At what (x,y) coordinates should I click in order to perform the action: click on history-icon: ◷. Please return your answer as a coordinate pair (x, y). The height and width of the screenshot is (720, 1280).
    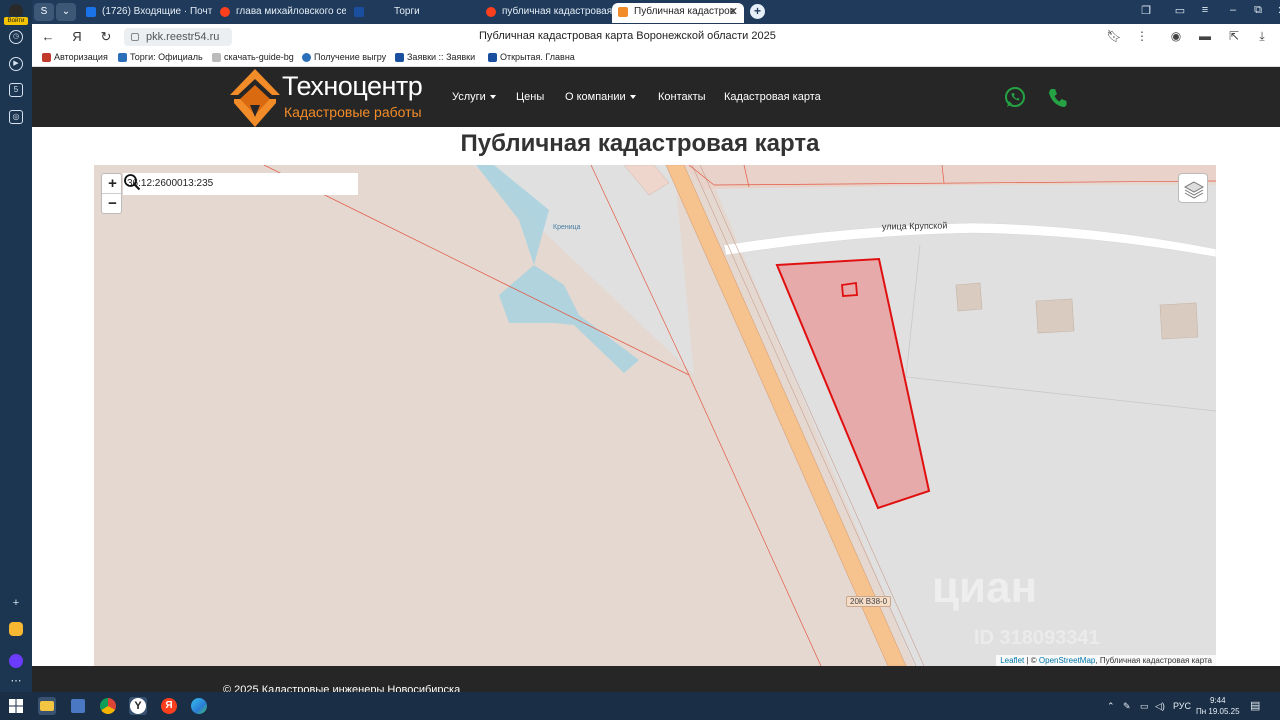
    Looking at the image, I should click on (16, 37).